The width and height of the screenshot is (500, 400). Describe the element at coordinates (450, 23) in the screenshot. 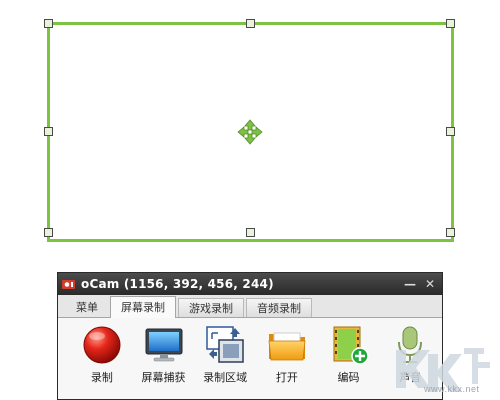

I see `resize-handle-top-right` at that location.